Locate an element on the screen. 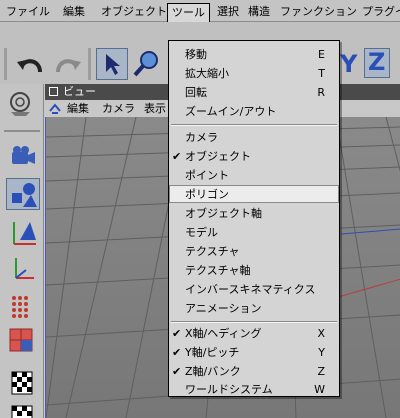 The width and height of the screenshot is (400, 418). sphere-object-icon is located at coordinates (20, 104).